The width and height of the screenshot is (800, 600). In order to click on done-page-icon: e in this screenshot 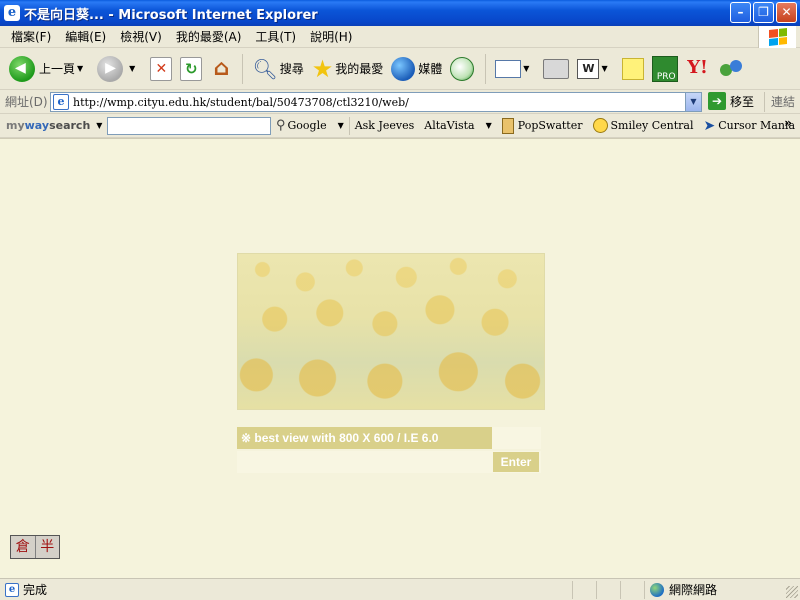, I will do `click(12, 589)`.